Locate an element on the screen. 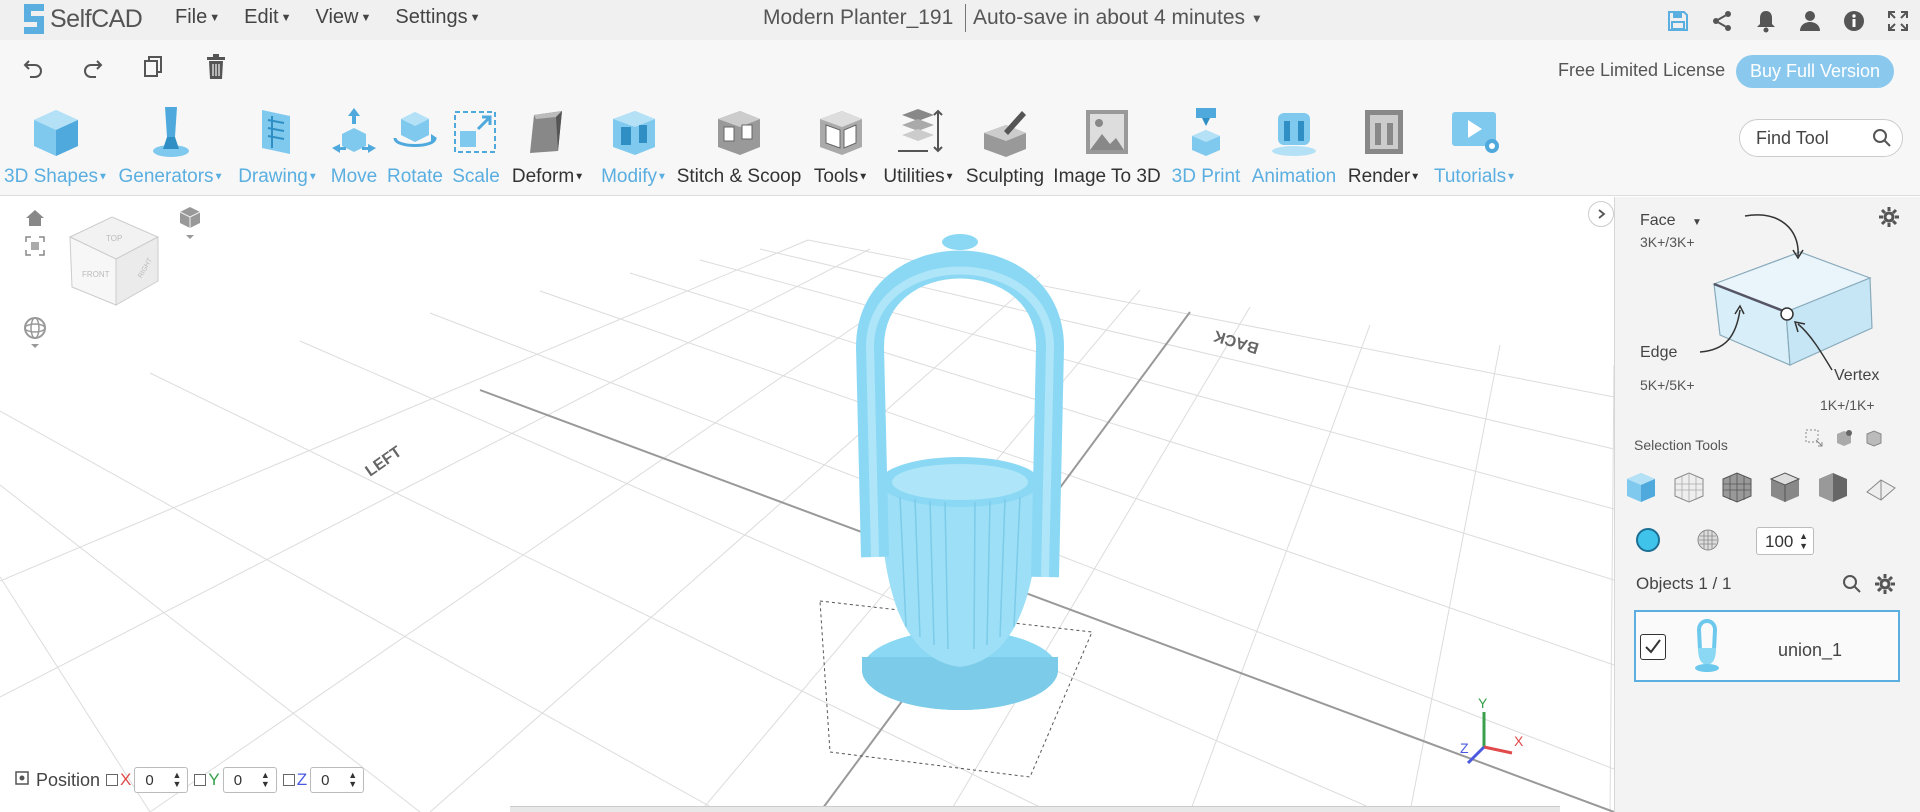 This screenshot has width=1920, height=812. trash-icon is located at coordinates (216, 67).